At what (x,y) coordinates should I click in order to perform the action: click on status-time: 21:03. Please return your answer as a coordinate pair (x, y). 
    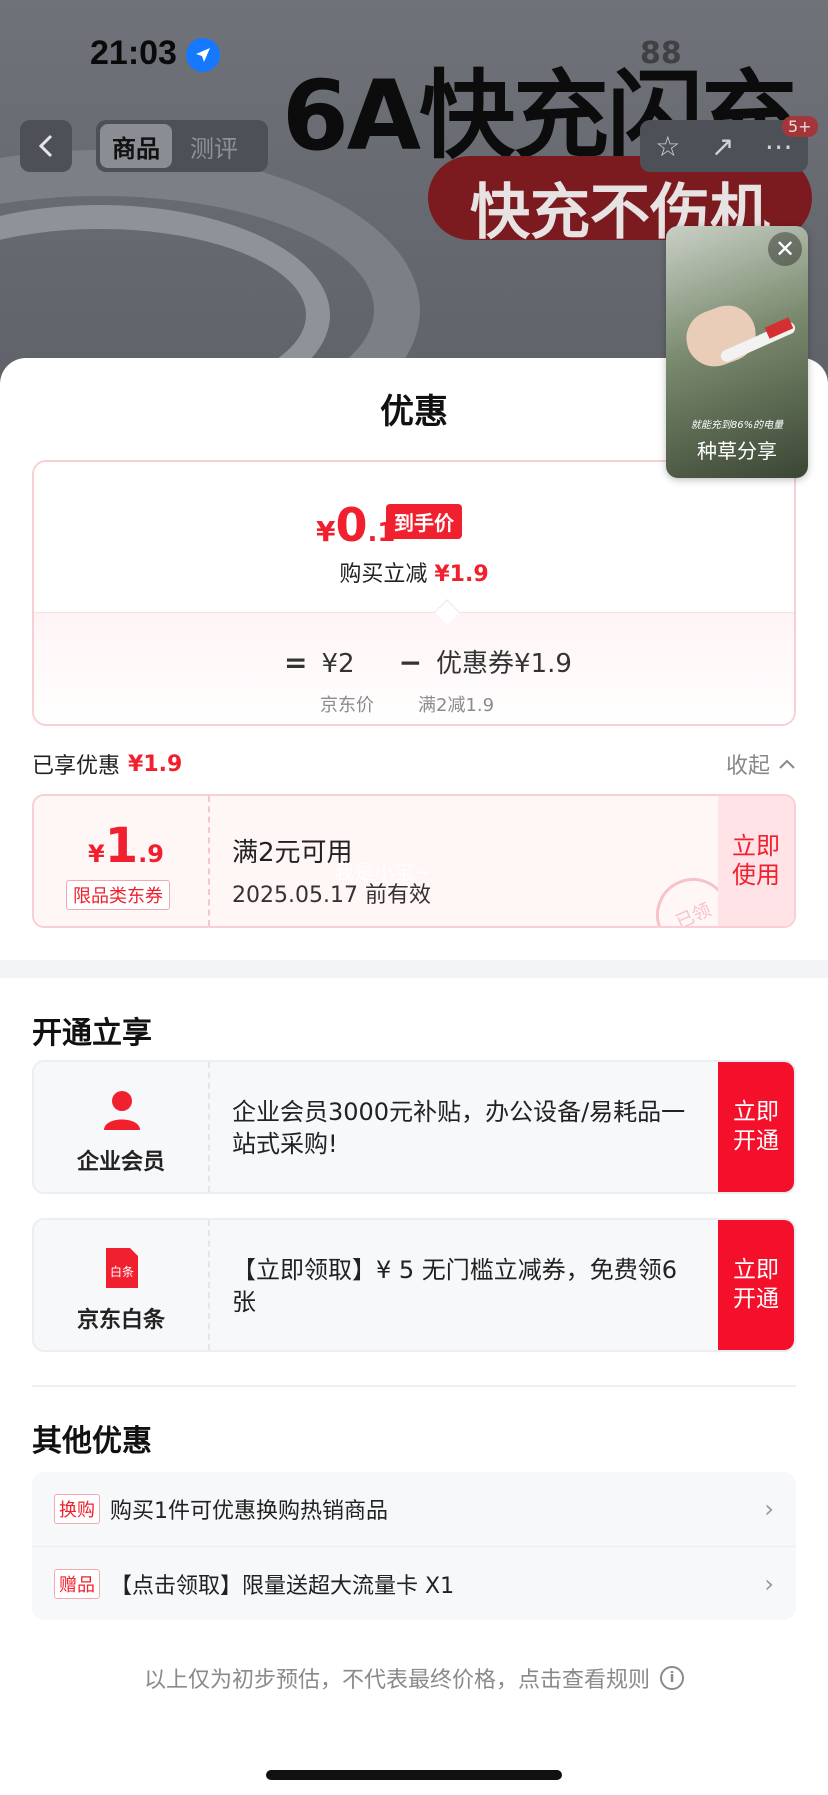
    Looking at the image, I should click on (133, 53).